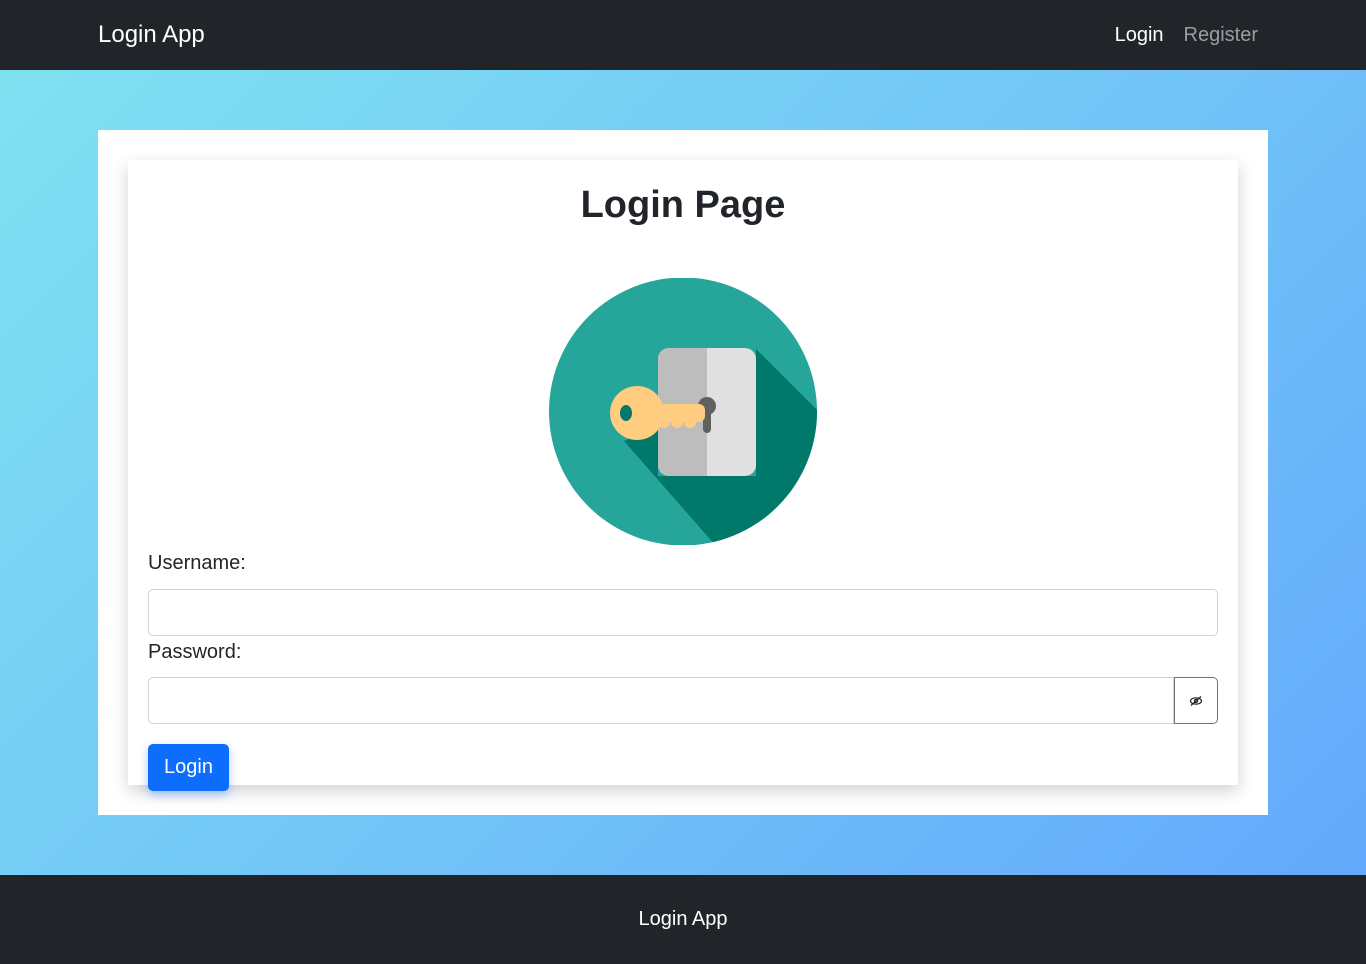  I want to click on password-group, so click(683, 700).